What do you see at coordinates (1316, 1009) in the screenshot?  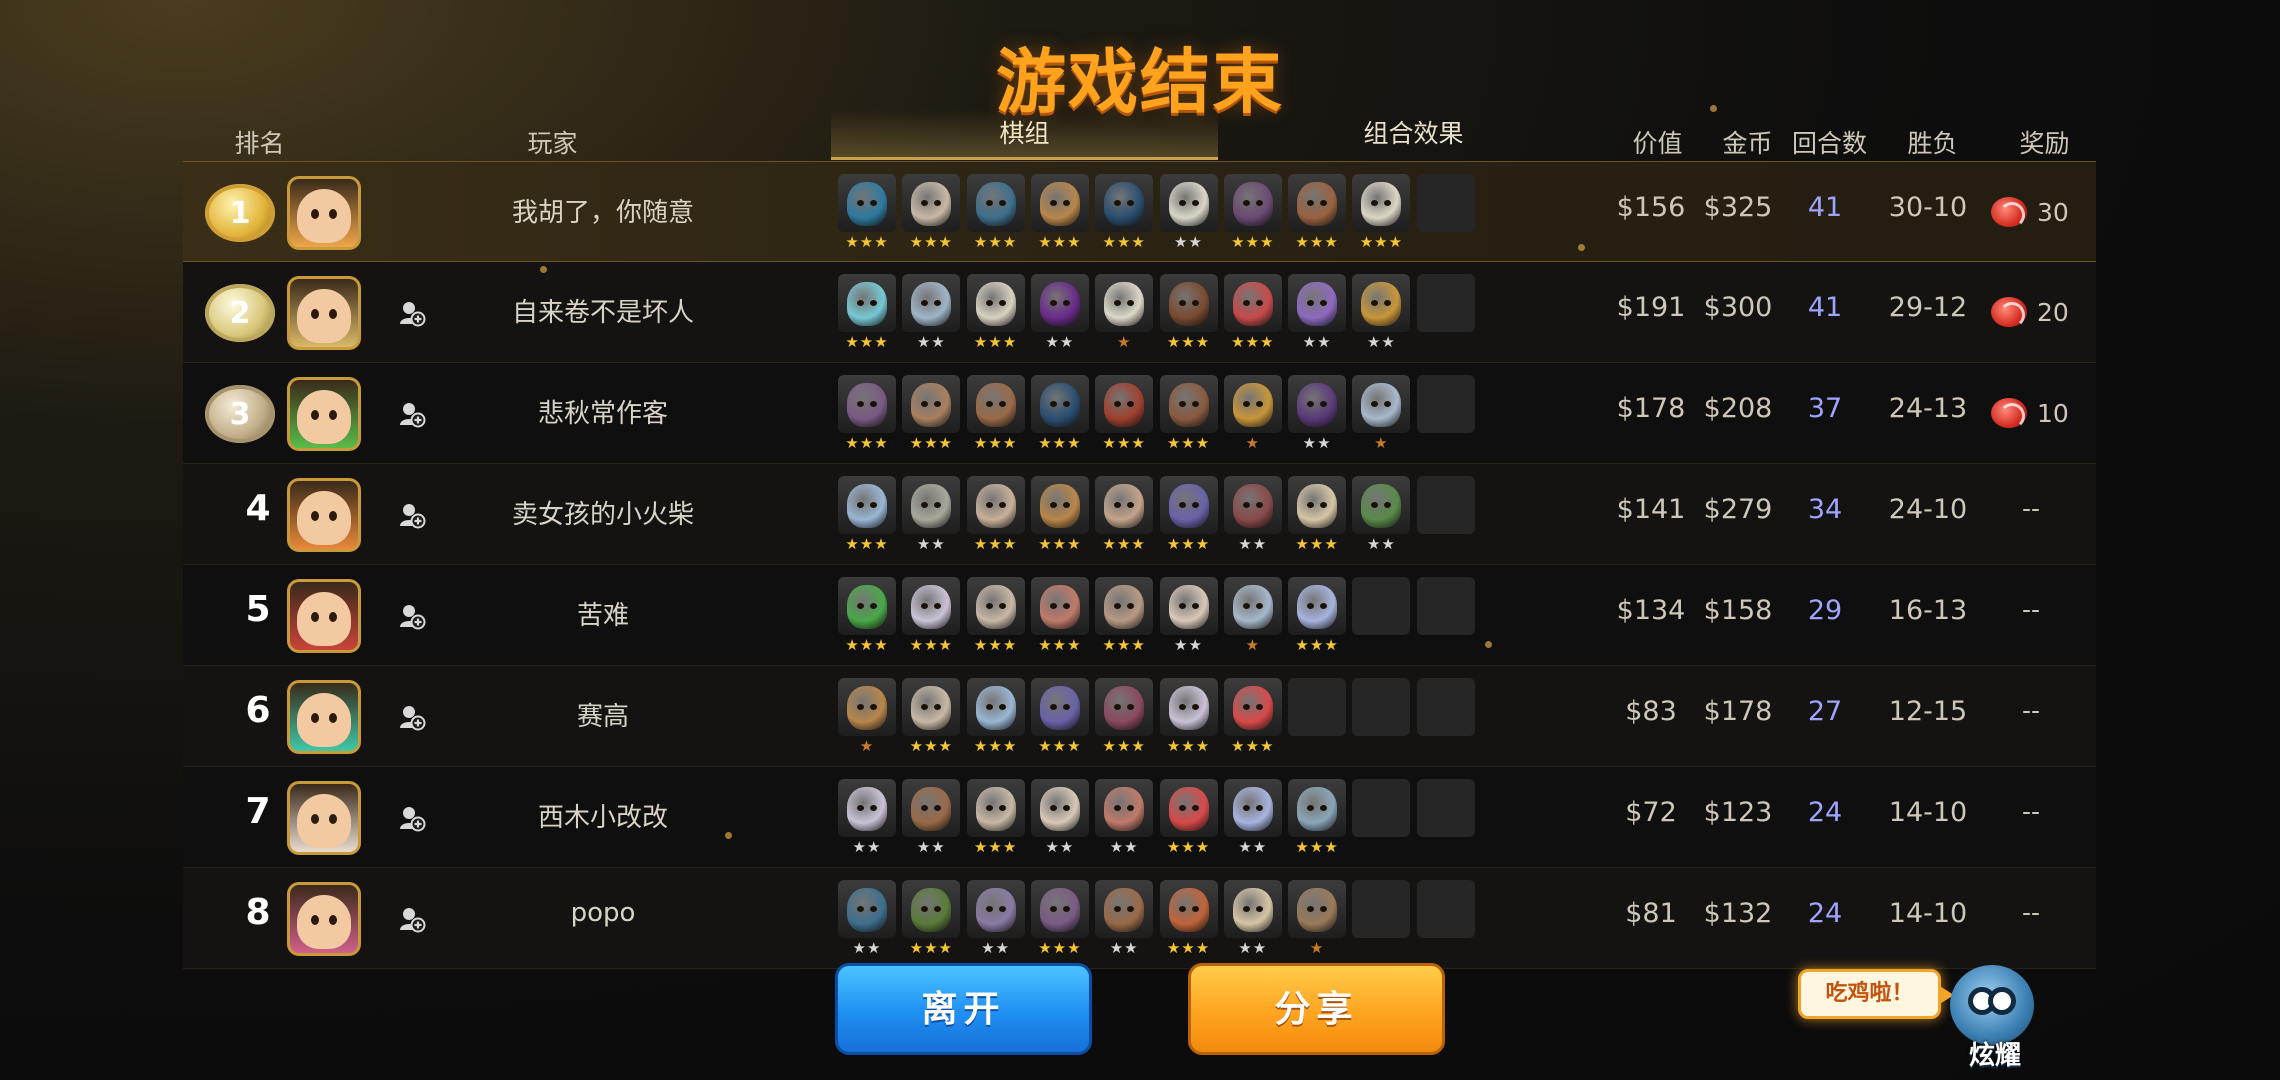 I see `share-button: 分享` at bounding box center [1316, 1009].